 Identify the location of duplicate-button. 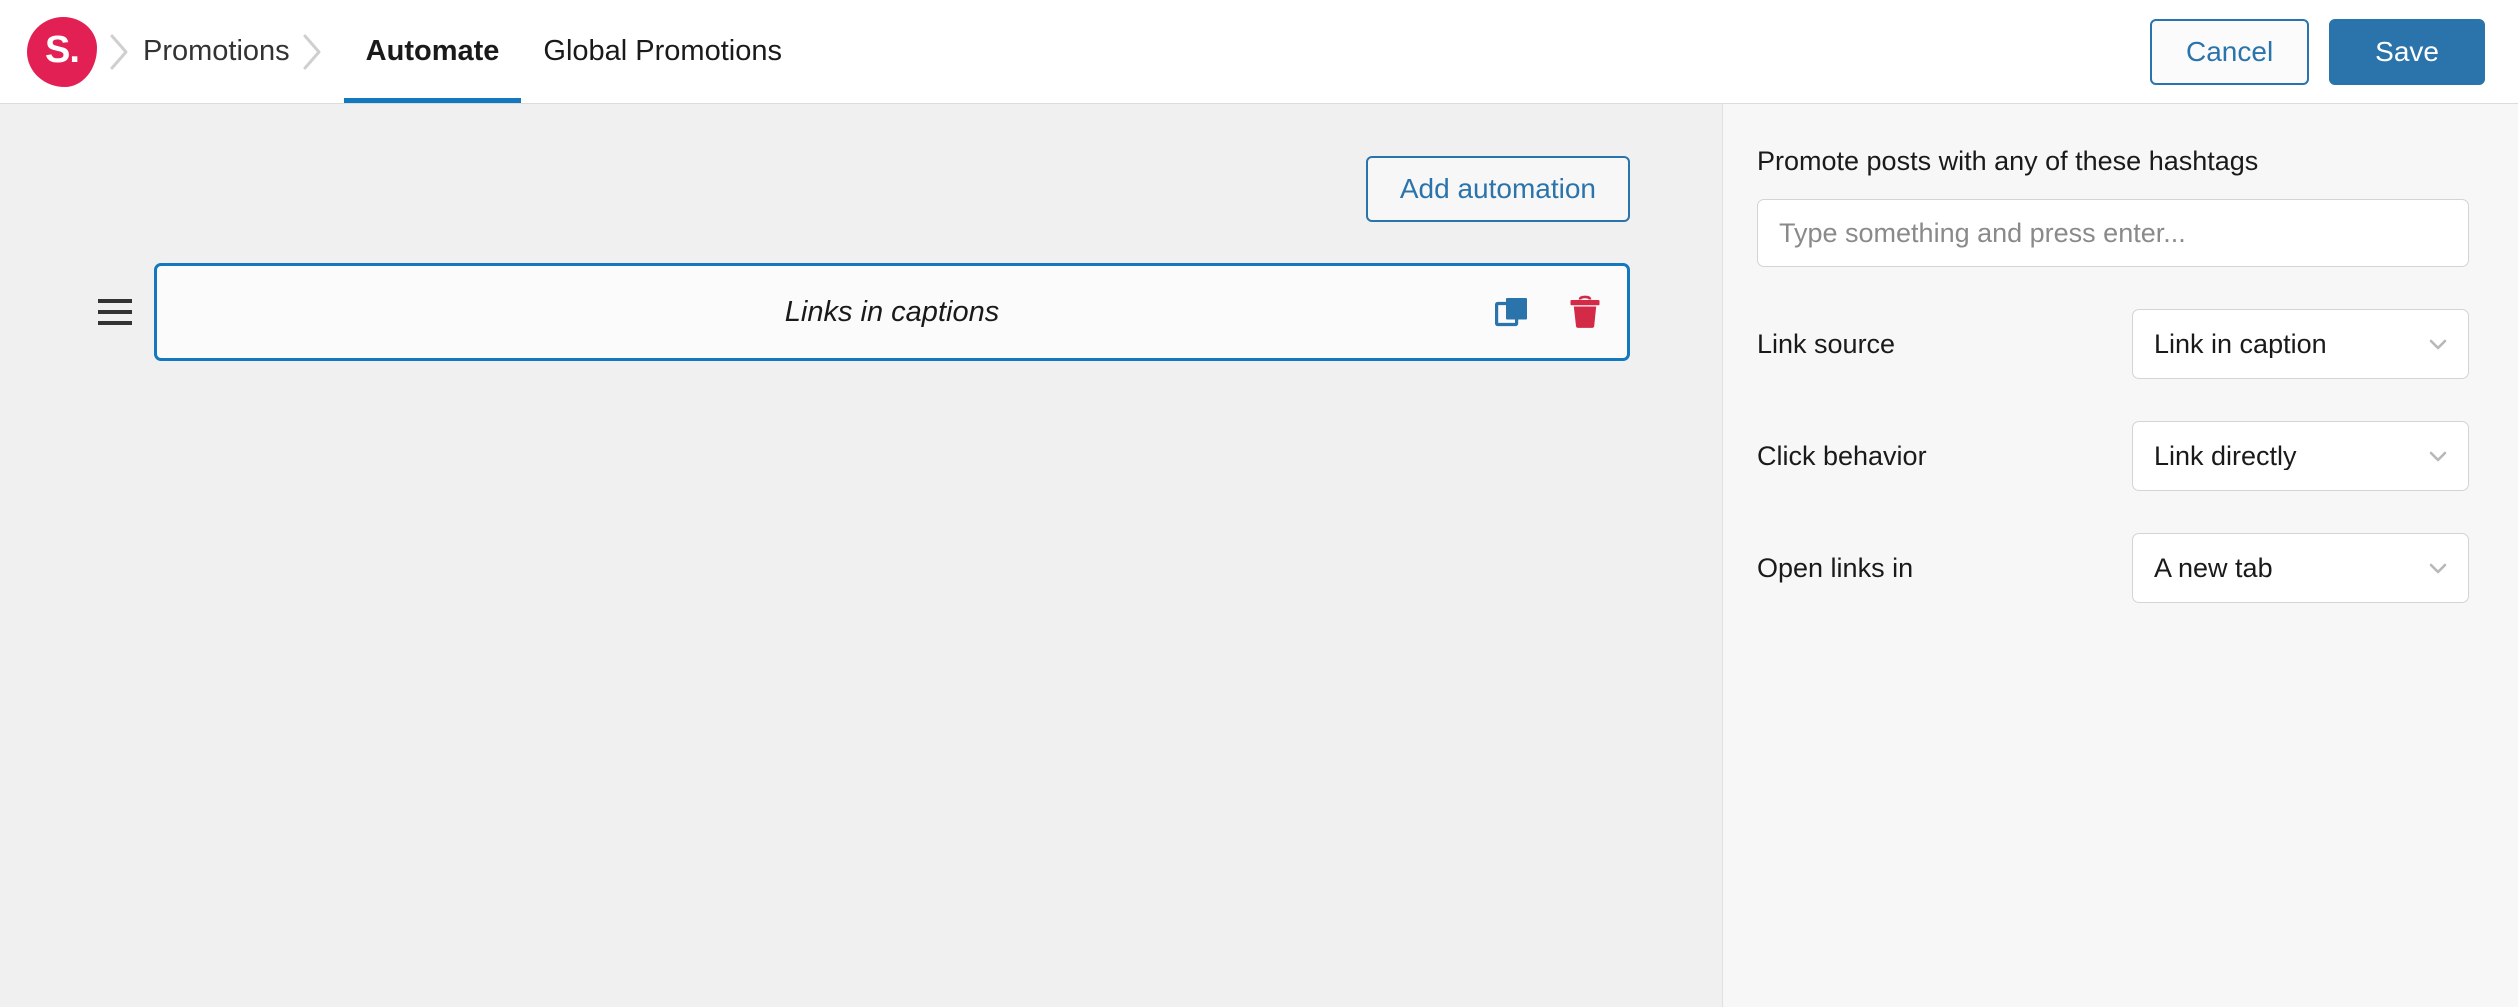
(1512, 312).